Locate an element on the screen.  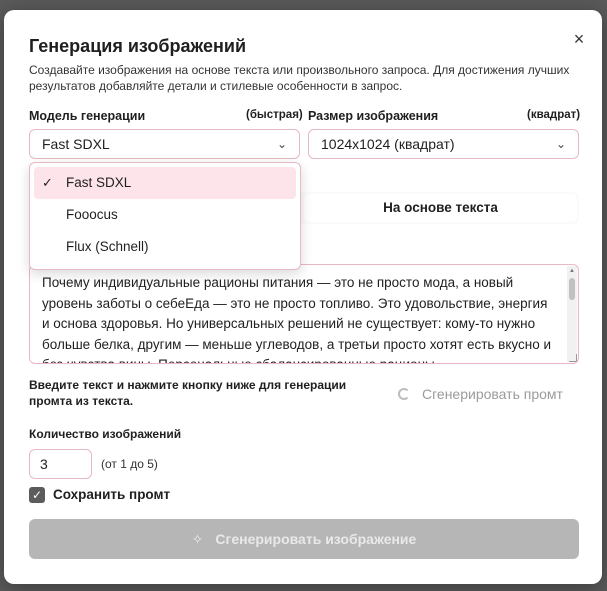
textarea-scrollbar: ▲ is located at coordinates (572, 314).